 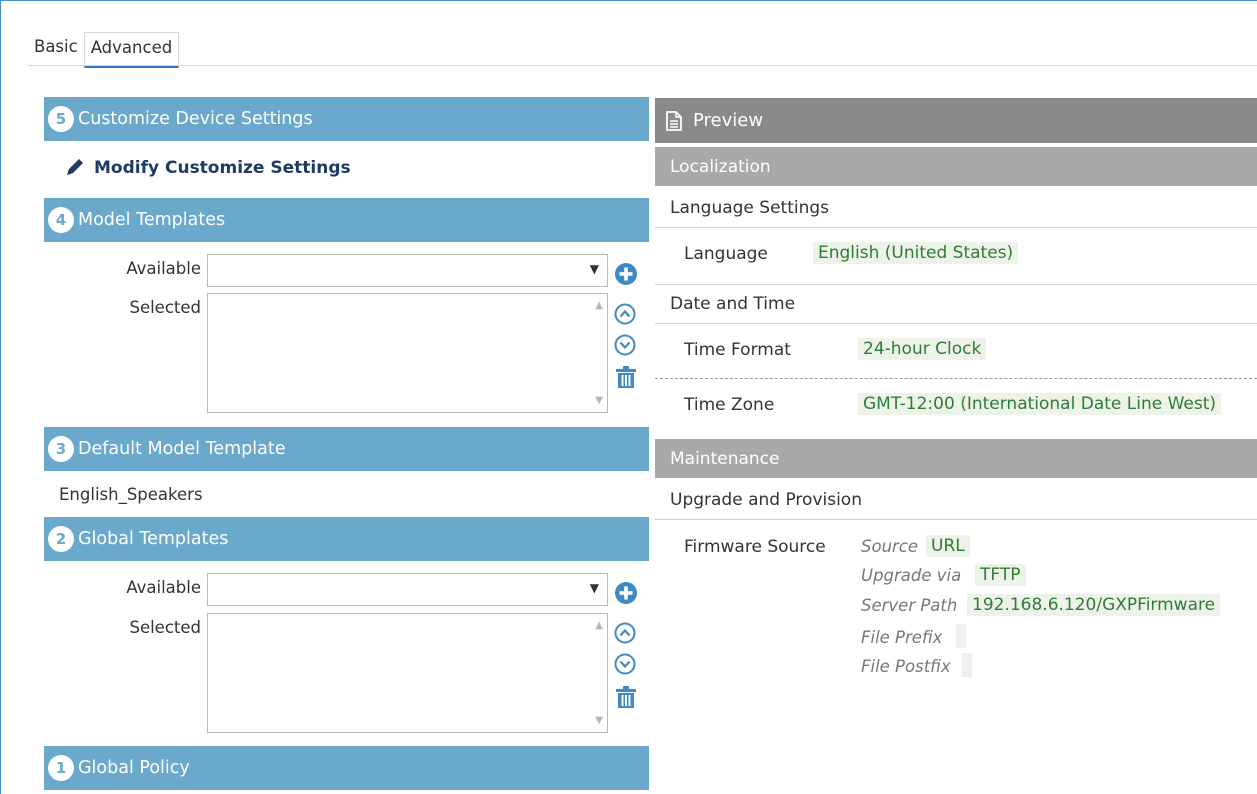 I want to click on section-title: Global Policy, so click(x=134, y=768).